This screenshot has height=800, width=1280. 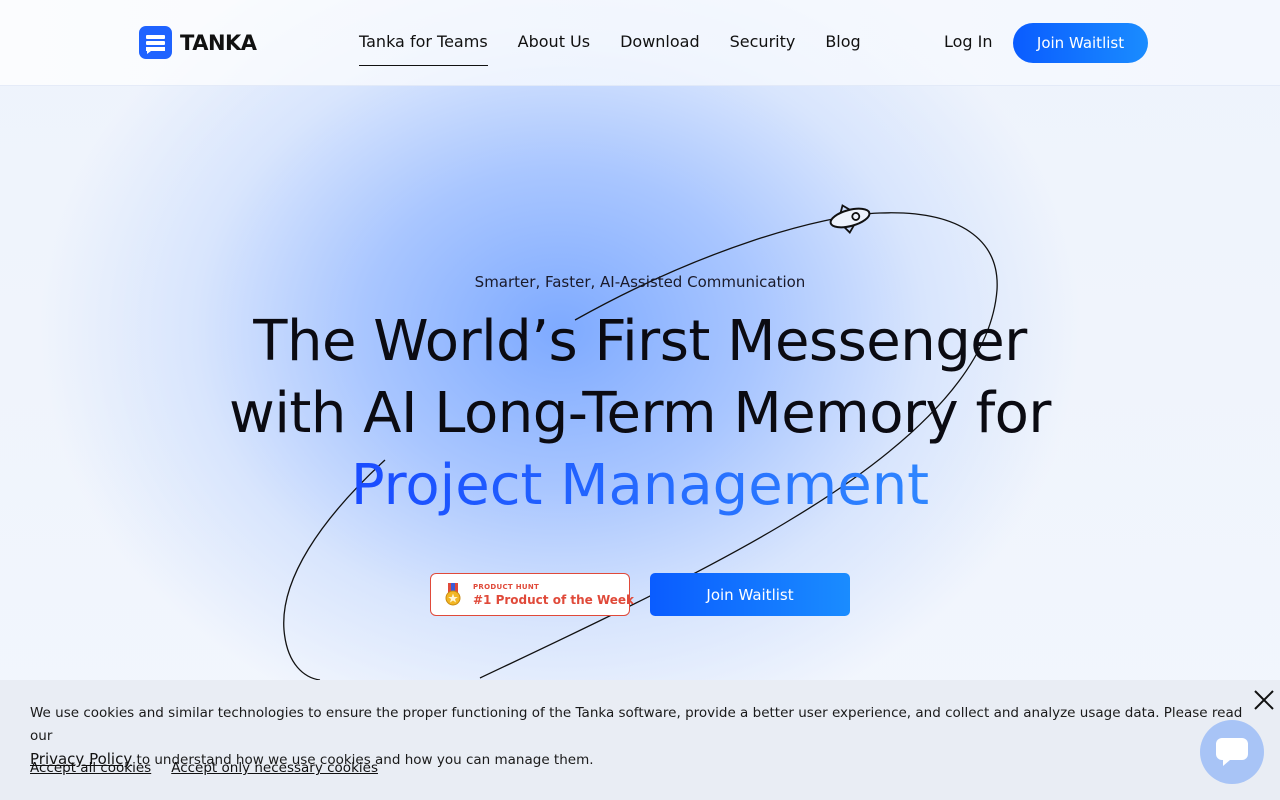 I want to click on chat-widget-button, so click(x=1232, y=752).